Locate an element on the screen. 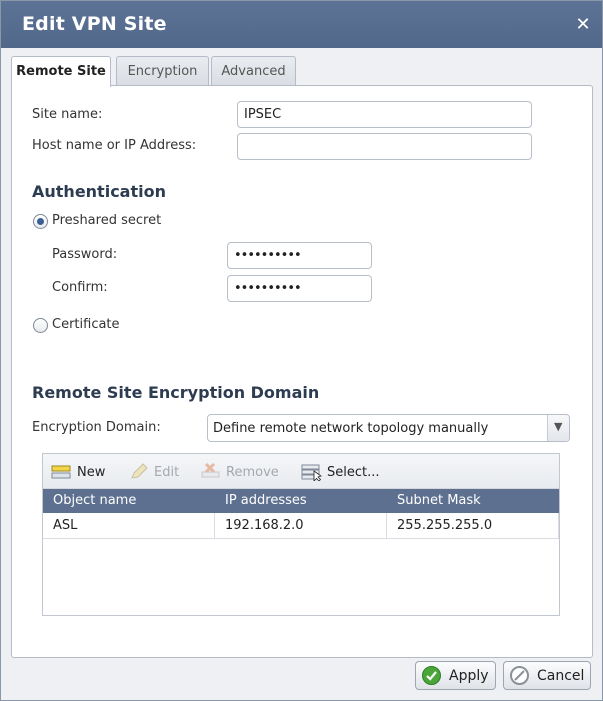 This screenshot has height=701, width=603. site-name-label: Site name: is located at coordinates (67, 114).